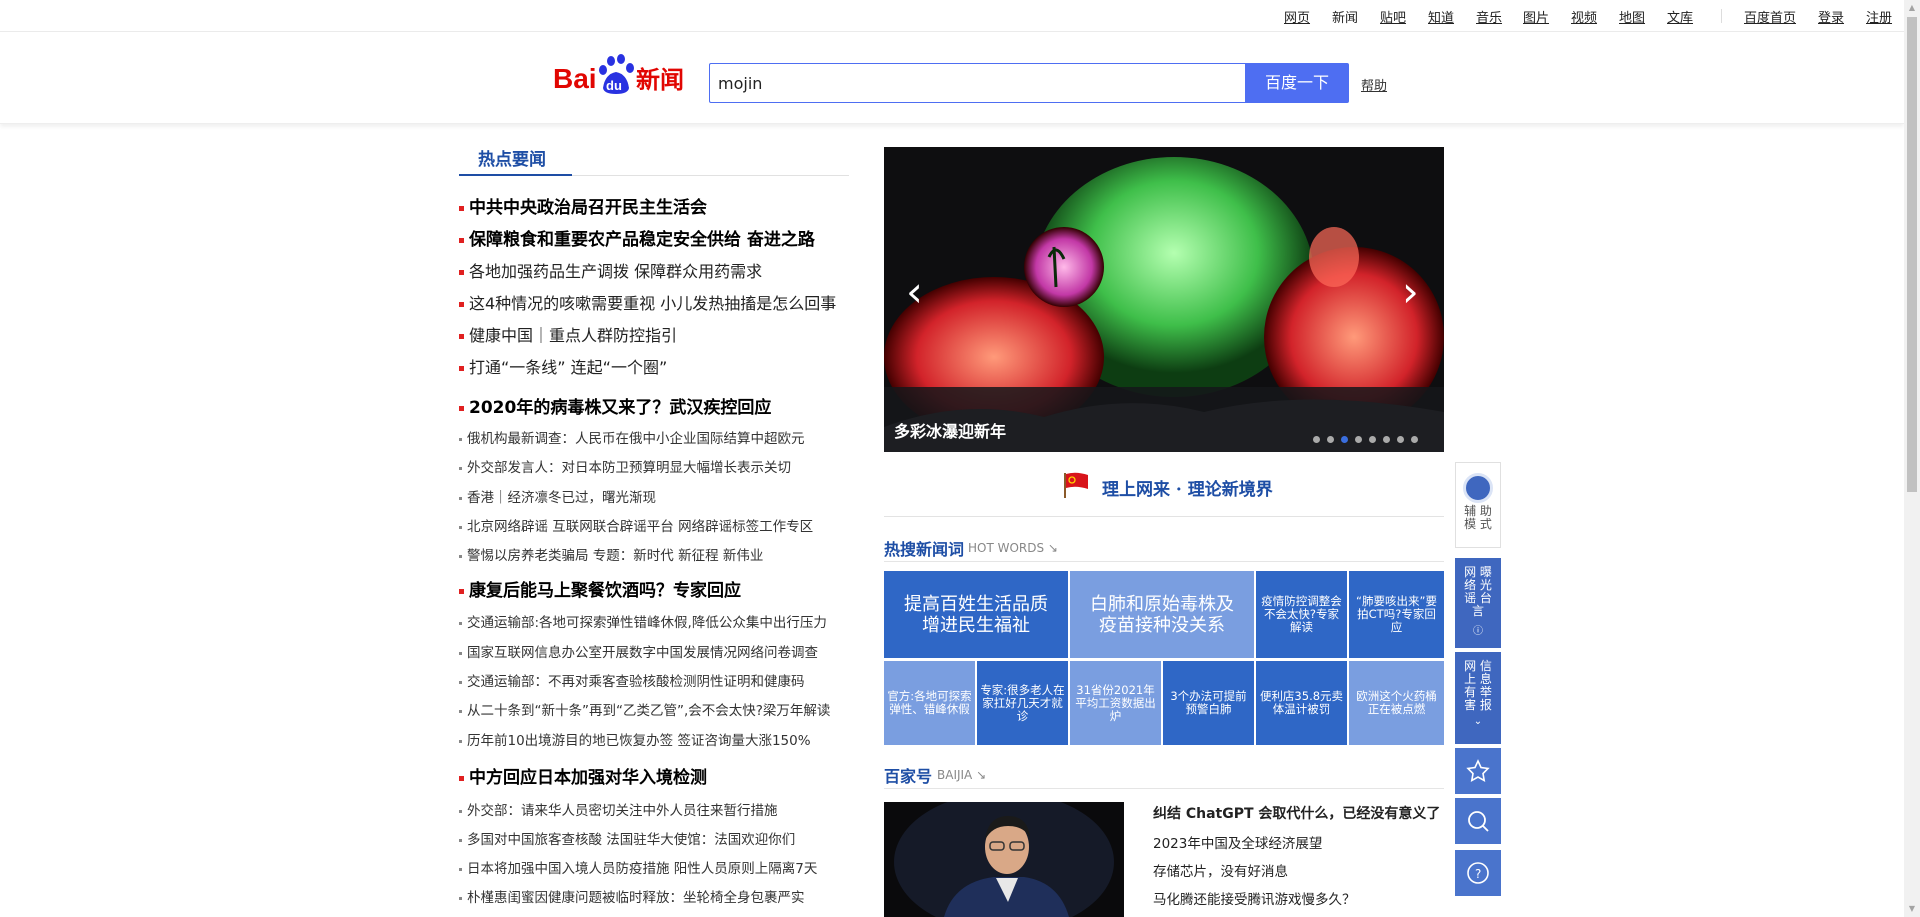 This screenshot has height=917, width=1920. I want to click on hot-words-subtitle: HOT WORDS ↘, so click(1013, 548).